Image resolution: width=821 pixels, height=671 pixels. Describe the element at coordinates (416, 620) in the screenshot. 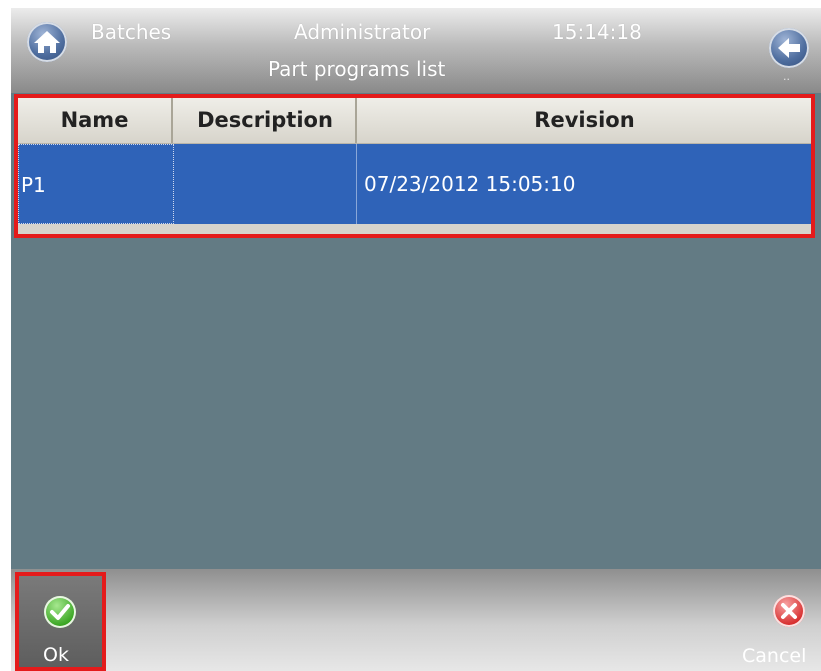

I see `footer-bar: Ok Cancel` at that location.